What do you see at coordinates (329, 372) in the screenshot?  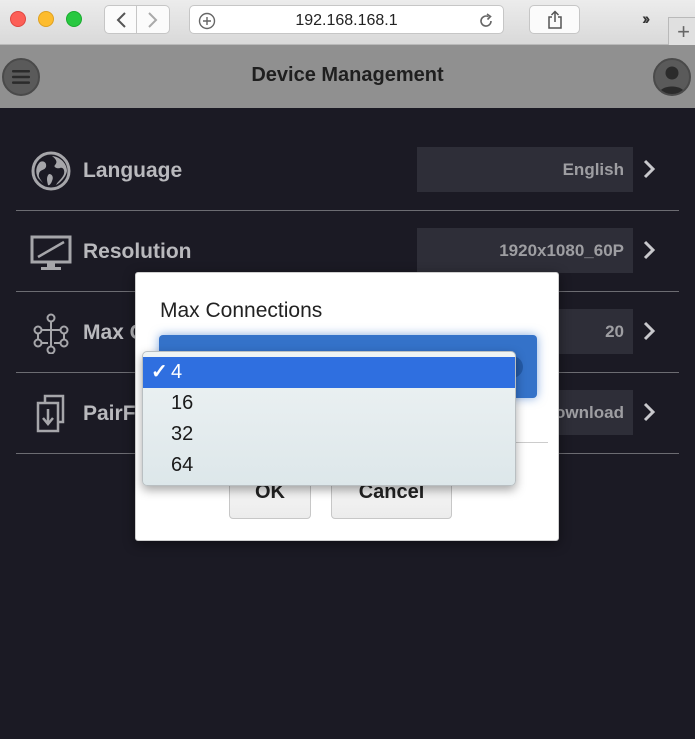 I see `dropdown-option-4: ✓ 4` at bounding box center [329, 372].